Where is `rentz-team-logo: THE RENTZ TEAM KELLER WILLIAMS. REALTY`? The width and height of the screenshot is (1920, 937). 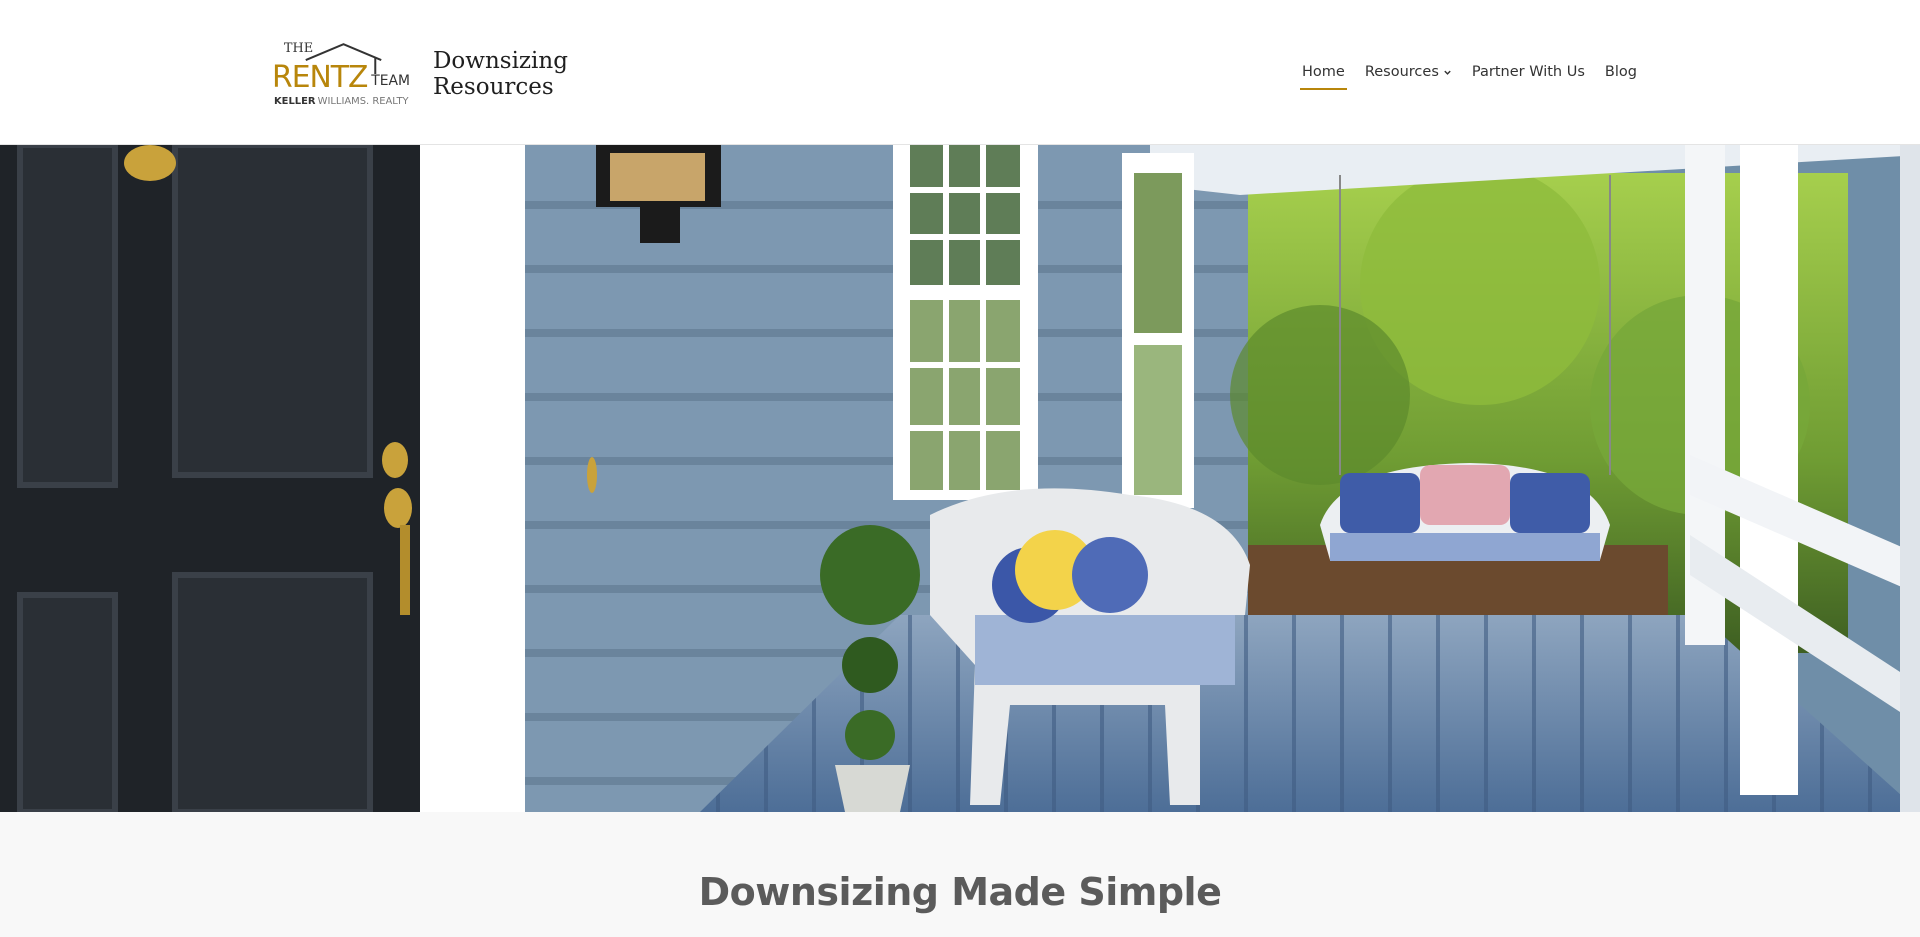
rentz-team-logo: THE RENTZ TEAM KELLER WILLIAMS. REALTY is located at coordinates (341, 74).